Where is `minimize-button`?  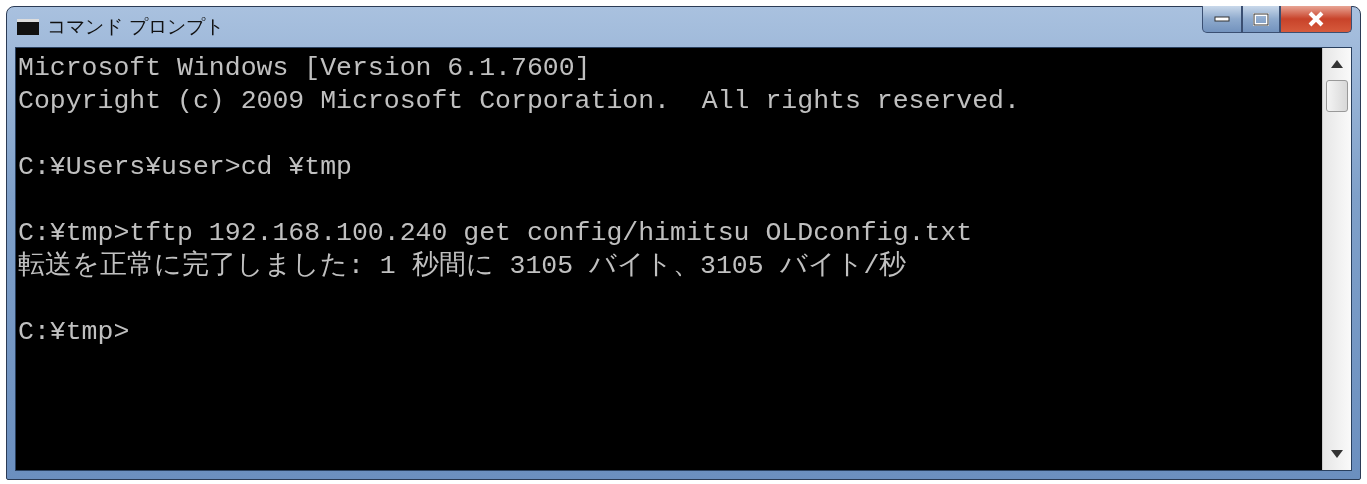
minimize-button is located at coordinates (1222, 19).